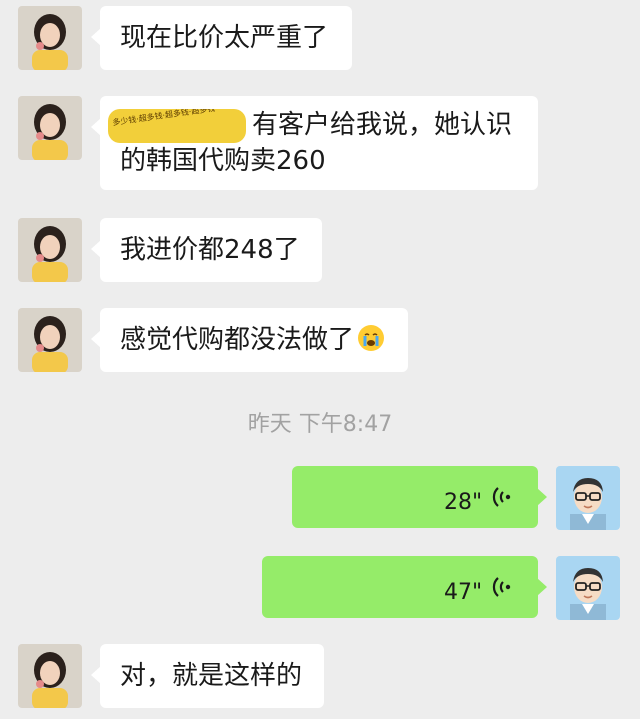 The width and height of the screenshot is (640, 719). I want to click on voice-message-bubble: 47", so click(404, 587).